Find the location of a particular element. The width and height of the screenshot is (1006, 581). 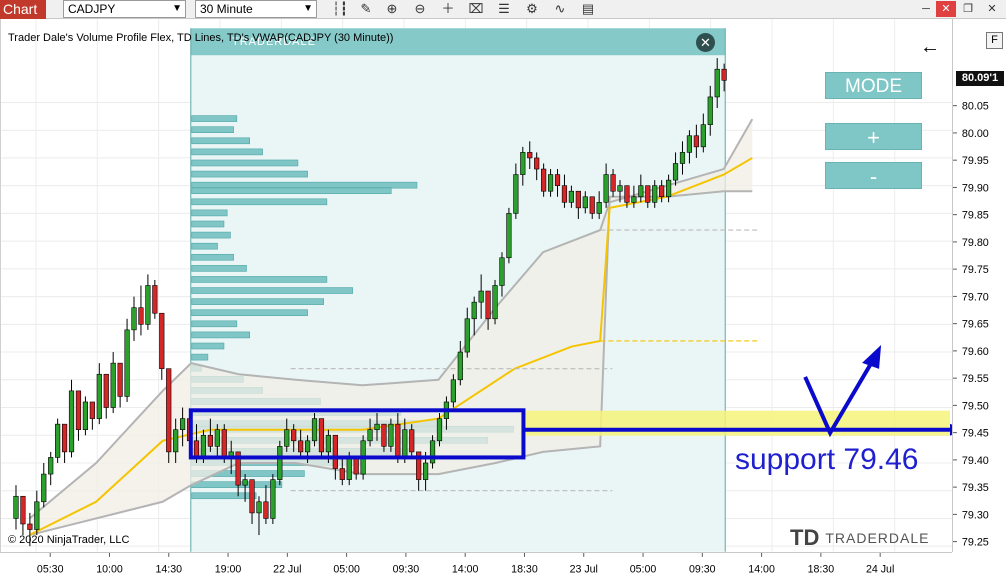

back-arrow-icon: ← is located at coordinates (930, 47).